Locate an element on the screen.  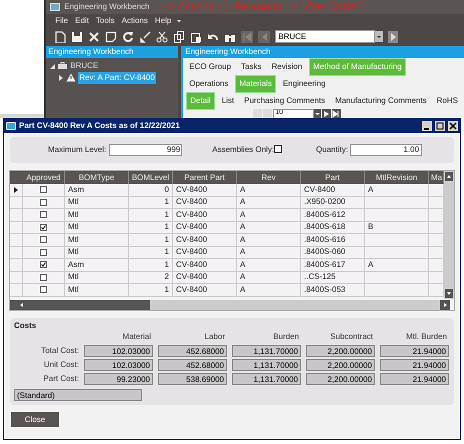
maximum-level-field: 999 is located at coordinates (145, 150).